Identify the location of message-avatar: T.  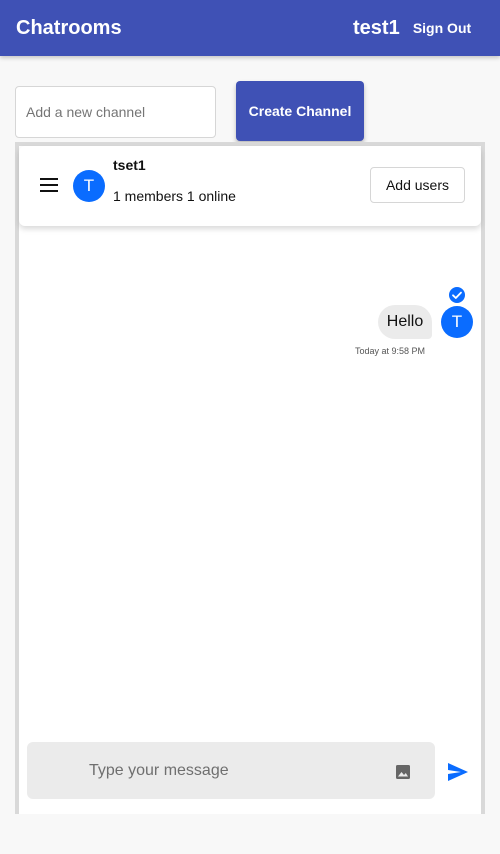
(457, 322).